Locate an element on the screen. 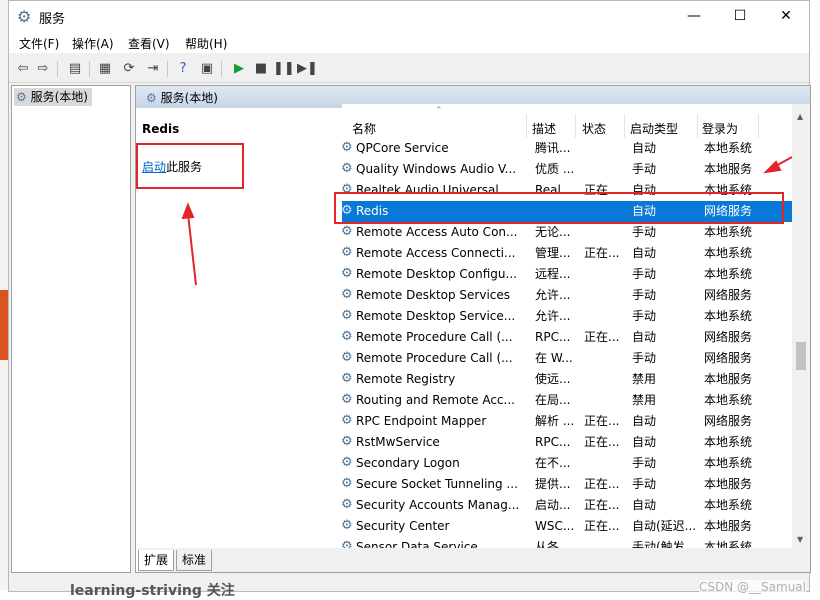 This screenshot has width=820, height=600. tab-extended: 扩展 is located at coordinates (156, 560).